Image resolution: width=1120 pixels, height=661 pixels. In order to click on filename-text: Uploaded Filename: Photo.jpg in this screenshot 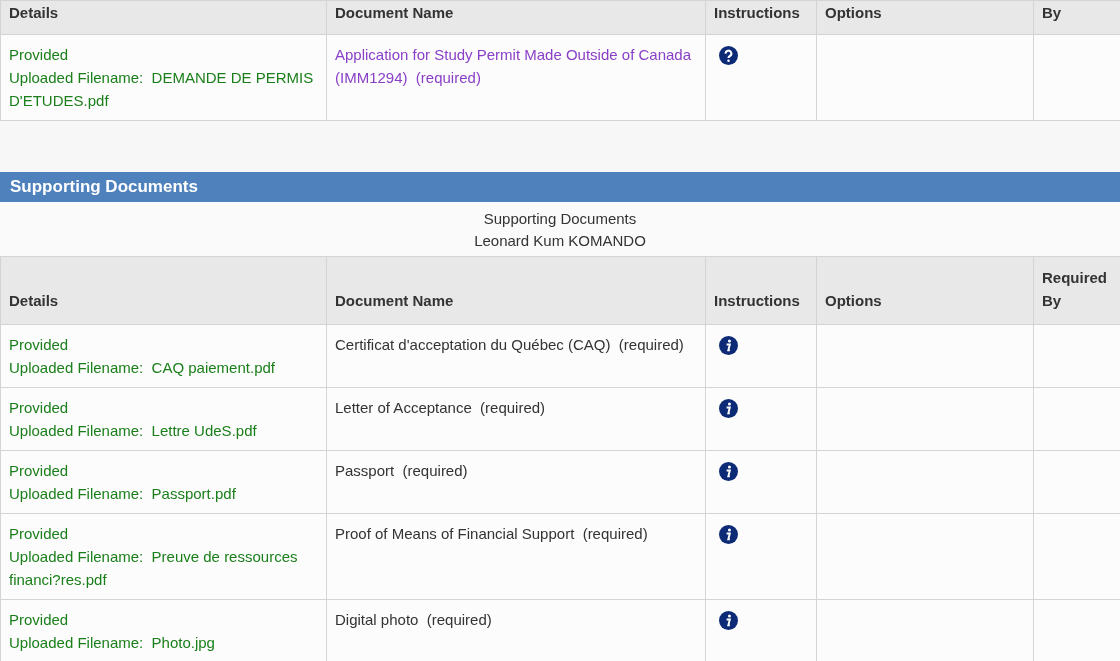, I will do `click(112, 643)`.